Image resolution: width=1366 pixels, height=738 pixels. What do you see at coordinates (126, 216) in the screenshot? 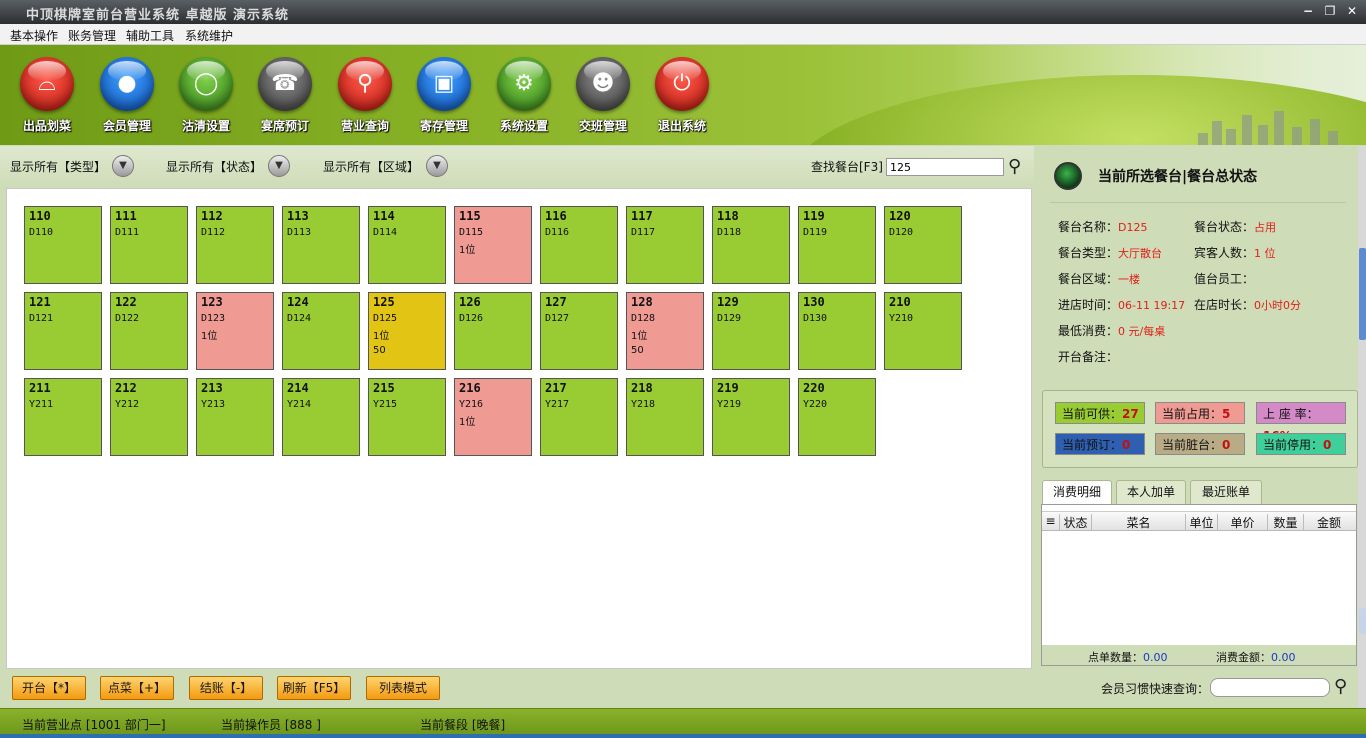
I see `table-number: 111` at bounding box center [126, 216].